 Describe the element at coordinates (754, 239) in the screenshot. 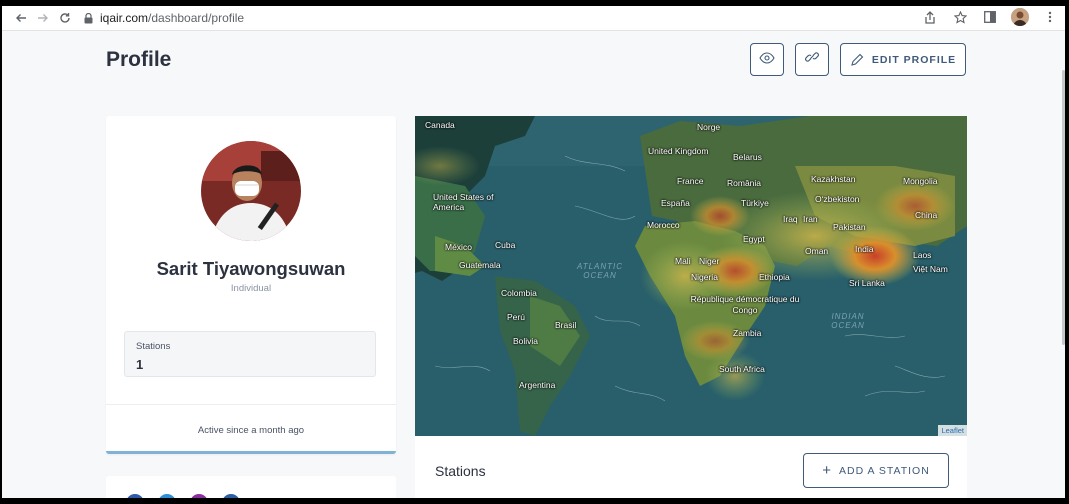

I see `map-label: Egypt` at that location.